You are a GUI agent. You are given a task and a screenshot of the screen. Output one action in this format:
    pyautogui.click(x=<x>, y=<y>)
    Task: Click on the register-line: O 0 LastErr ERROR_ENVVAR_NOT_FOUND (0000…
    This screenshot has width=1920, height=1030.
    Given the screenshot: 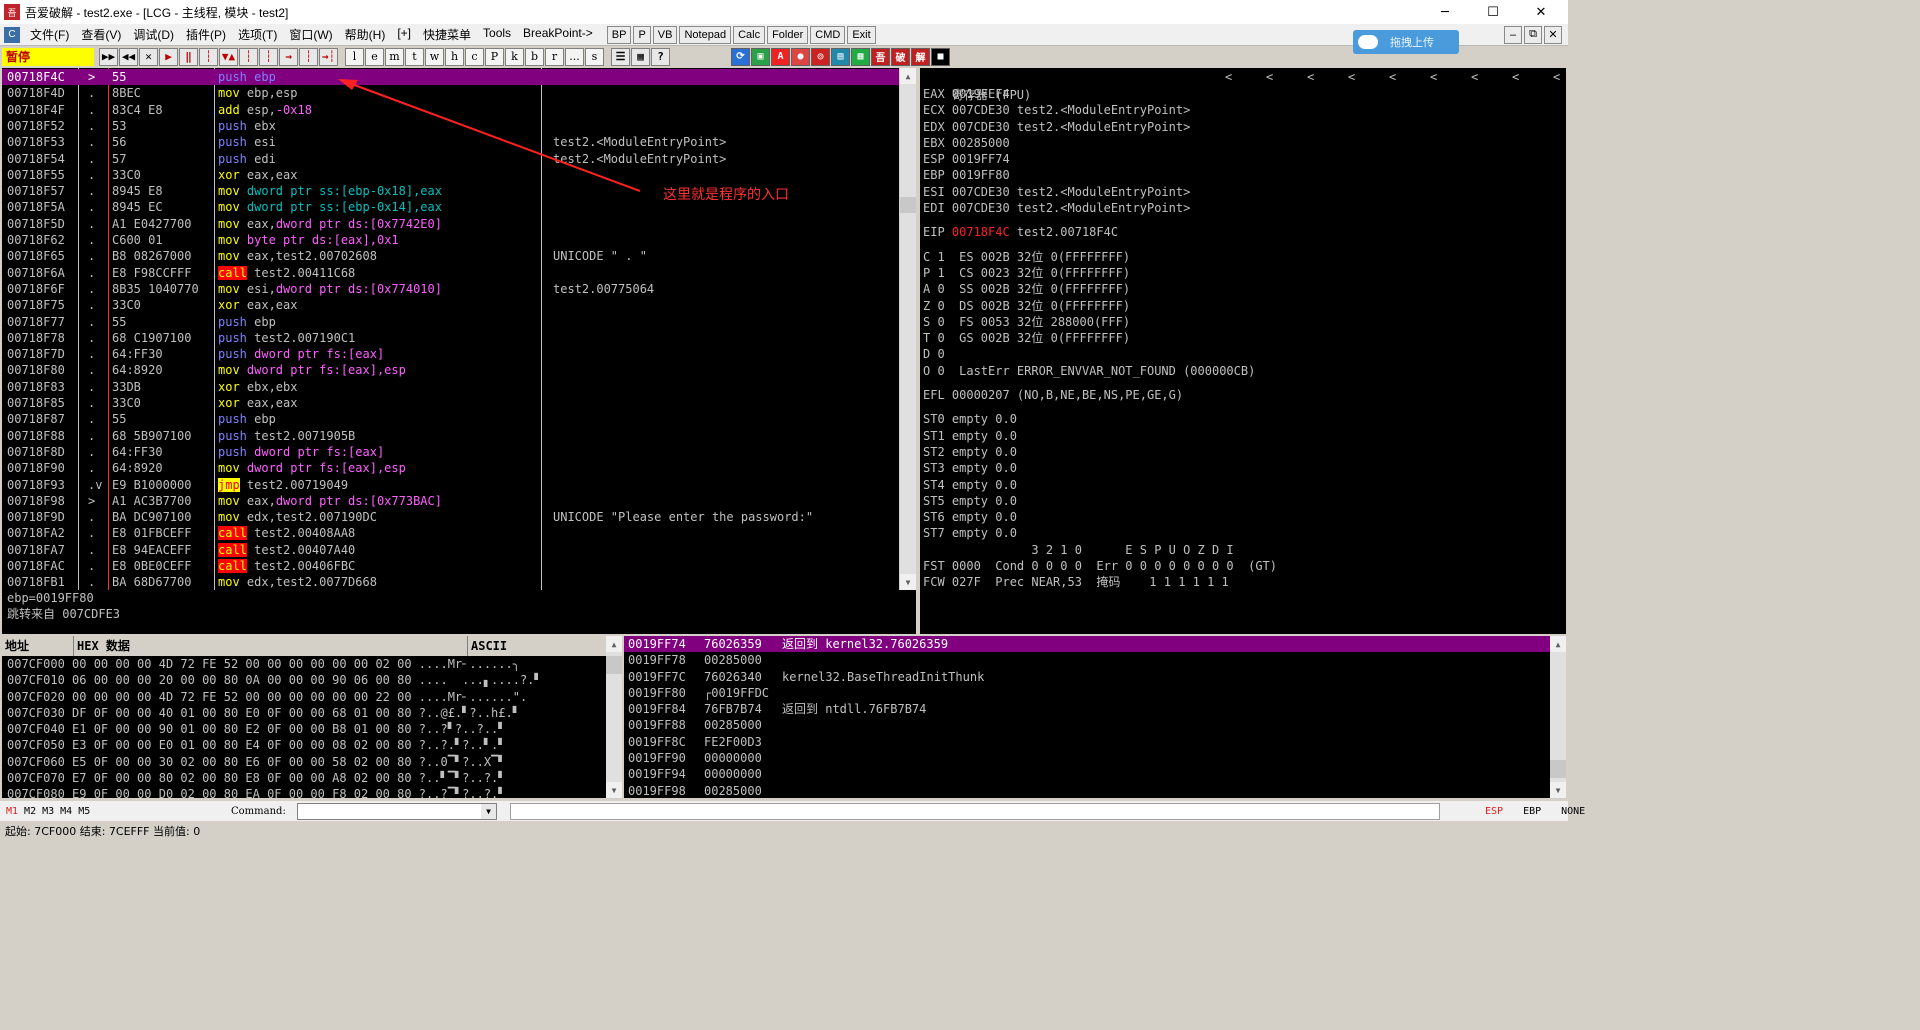 What is the action you would take?
    pyautogui.click(x=1243, y=371)
    